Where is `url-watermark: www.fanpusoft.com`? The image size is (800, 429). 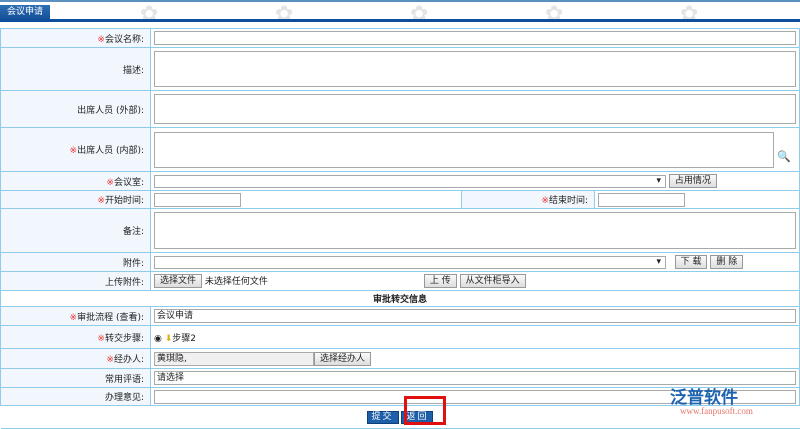 url-watermark: www.fanpusoft.com is located at coordinates (716, 411).